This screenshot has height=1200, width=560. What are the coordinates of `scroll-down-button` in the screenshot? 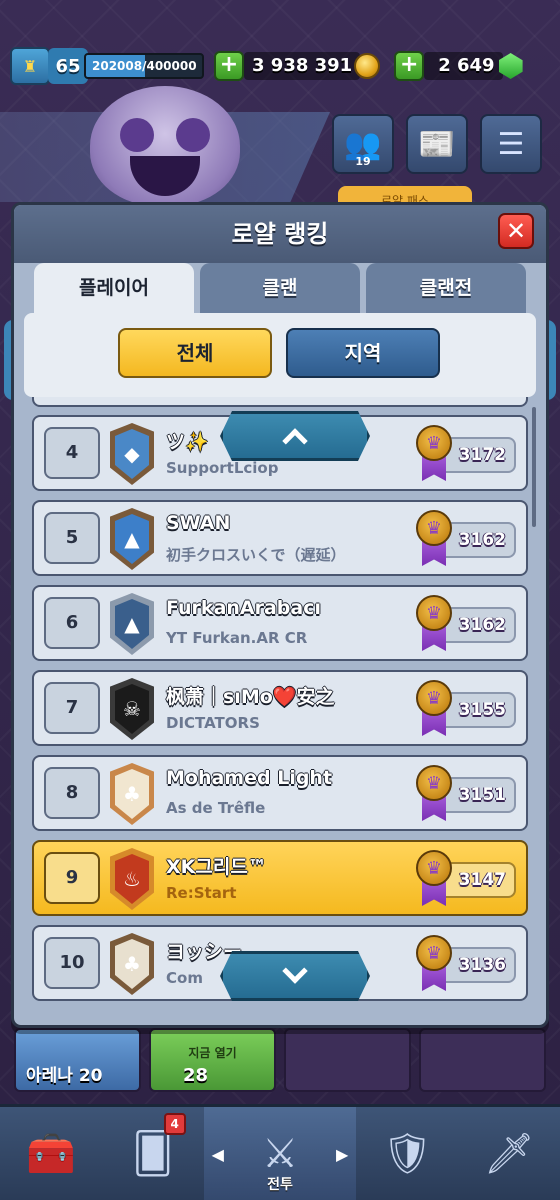 It's located at (295, 976).